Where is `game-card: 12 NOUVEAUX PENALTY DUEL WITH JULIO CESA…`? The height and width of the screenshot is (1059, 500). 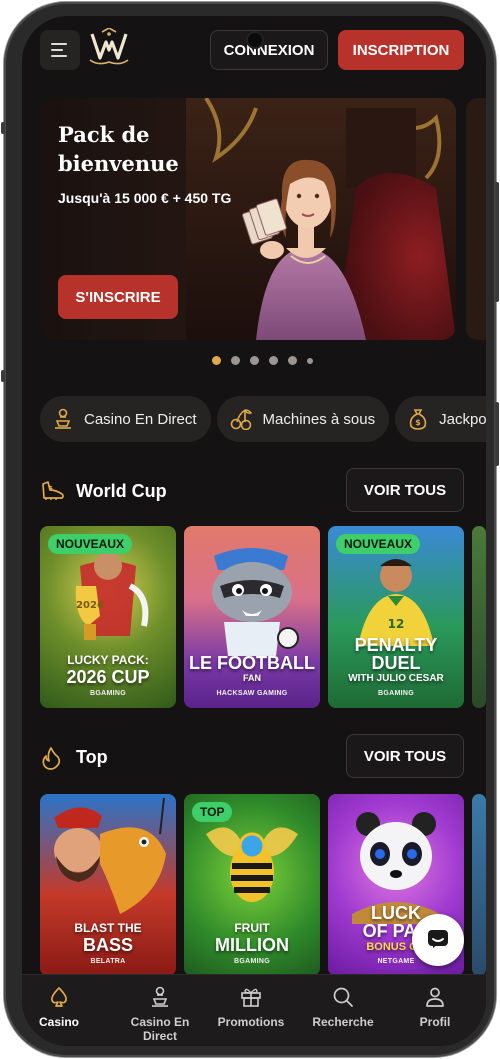
game-card: 12 NOUVEAUX PENALTY DUEL WITH JULIO CESA… is located at coordinates (396, 617).